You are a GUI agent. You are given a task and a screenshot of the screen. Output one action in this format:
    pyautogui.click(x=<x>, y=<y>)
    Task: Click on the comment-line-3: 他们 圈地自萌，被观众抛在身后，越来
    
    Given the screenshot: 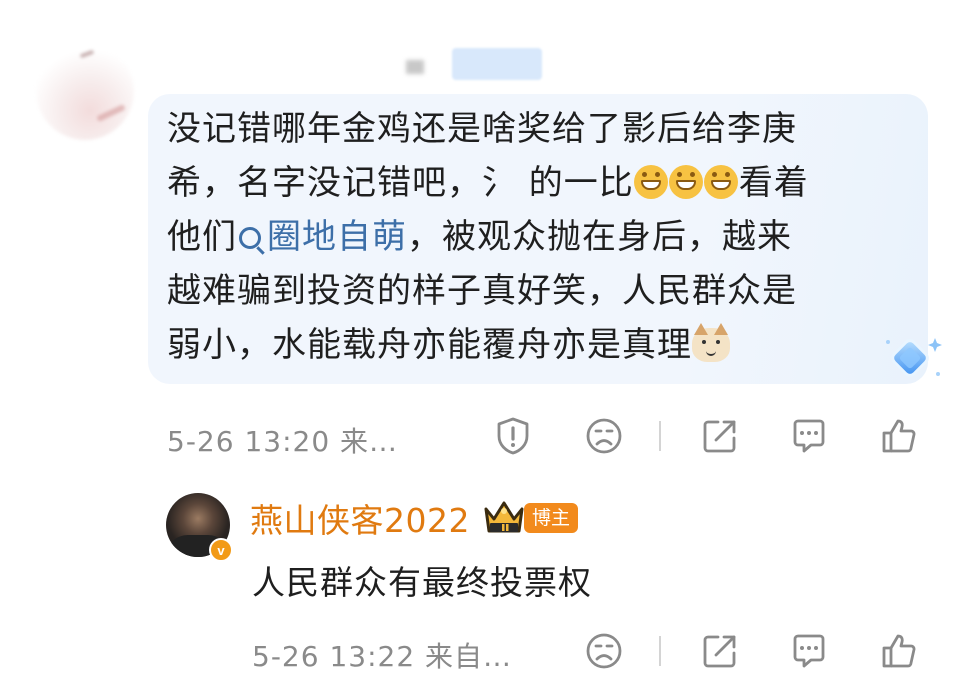 What is the action you would take?
    pyautogui.click(x=479, y=237)
    